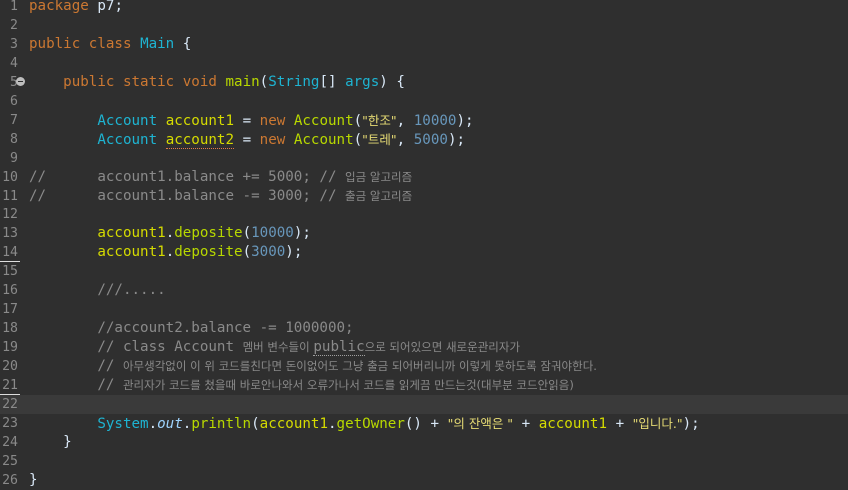 This screenshot has height=490, width=848. What do you see at coordinates (424, 214) in the screenshot?
I see `code-line: 12` at bounding box center [424, 214].